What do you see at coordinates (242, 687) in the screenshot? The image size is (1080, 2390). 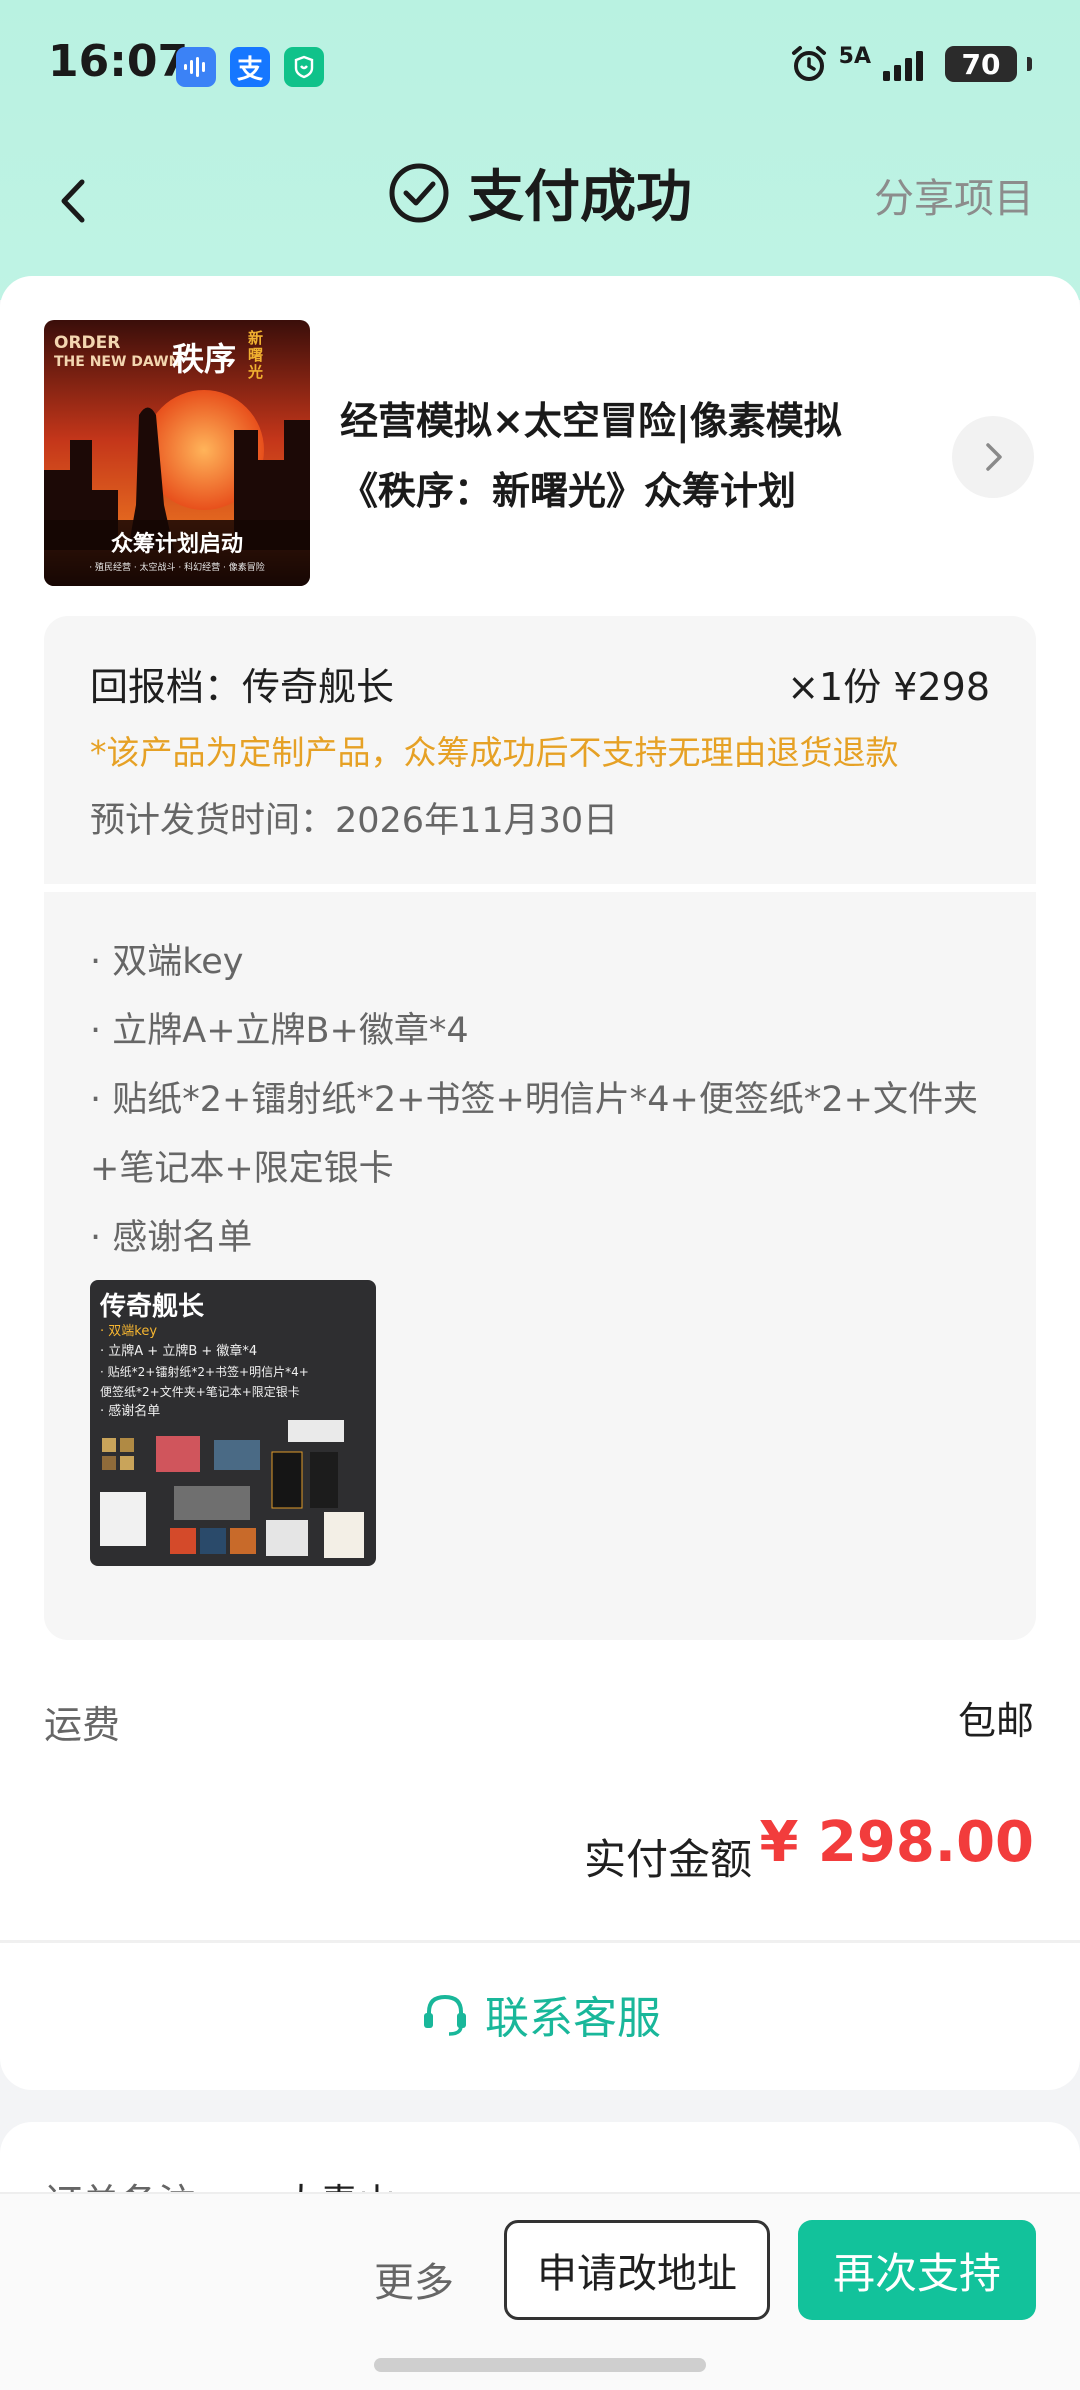 I see `reward-tier: 回报档：传奇舰长` at bounding box center [242, 687].